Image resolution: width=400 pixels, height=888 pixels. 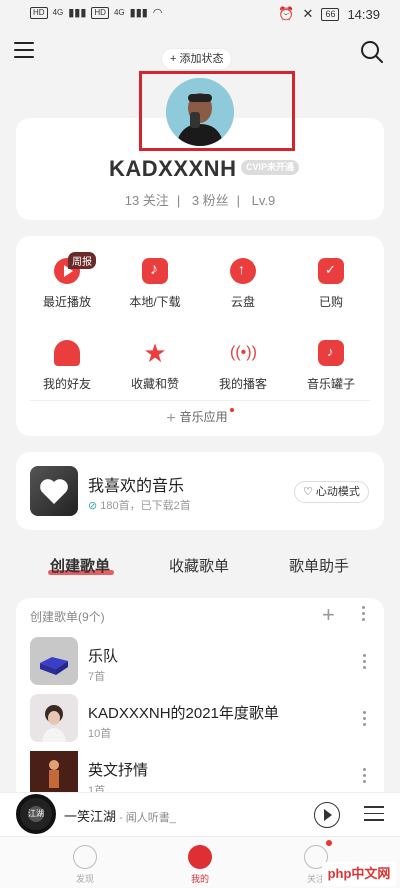 What do you see at coordinates (154, 384) in the screenshot?
I see `grid-label: 收藏和赞` at bounding box center [154, 384].